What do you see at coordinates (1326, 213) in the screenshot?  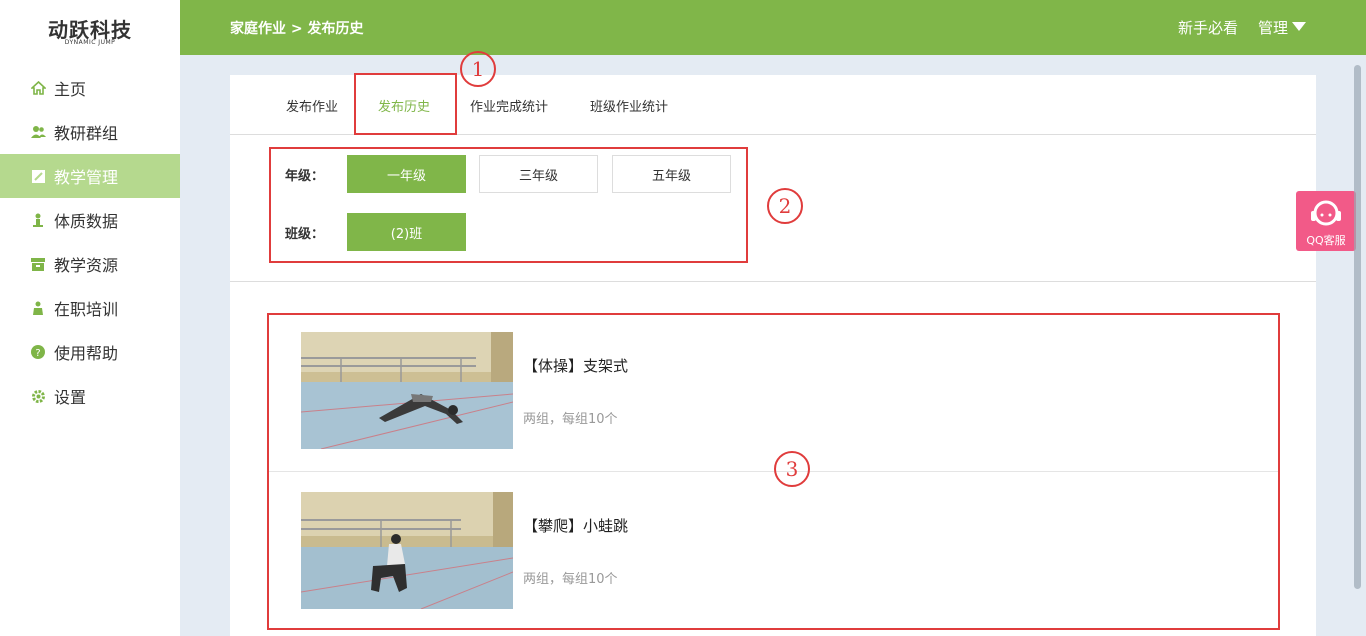 I see `headset-icon` at bounding box center [1326, 213].